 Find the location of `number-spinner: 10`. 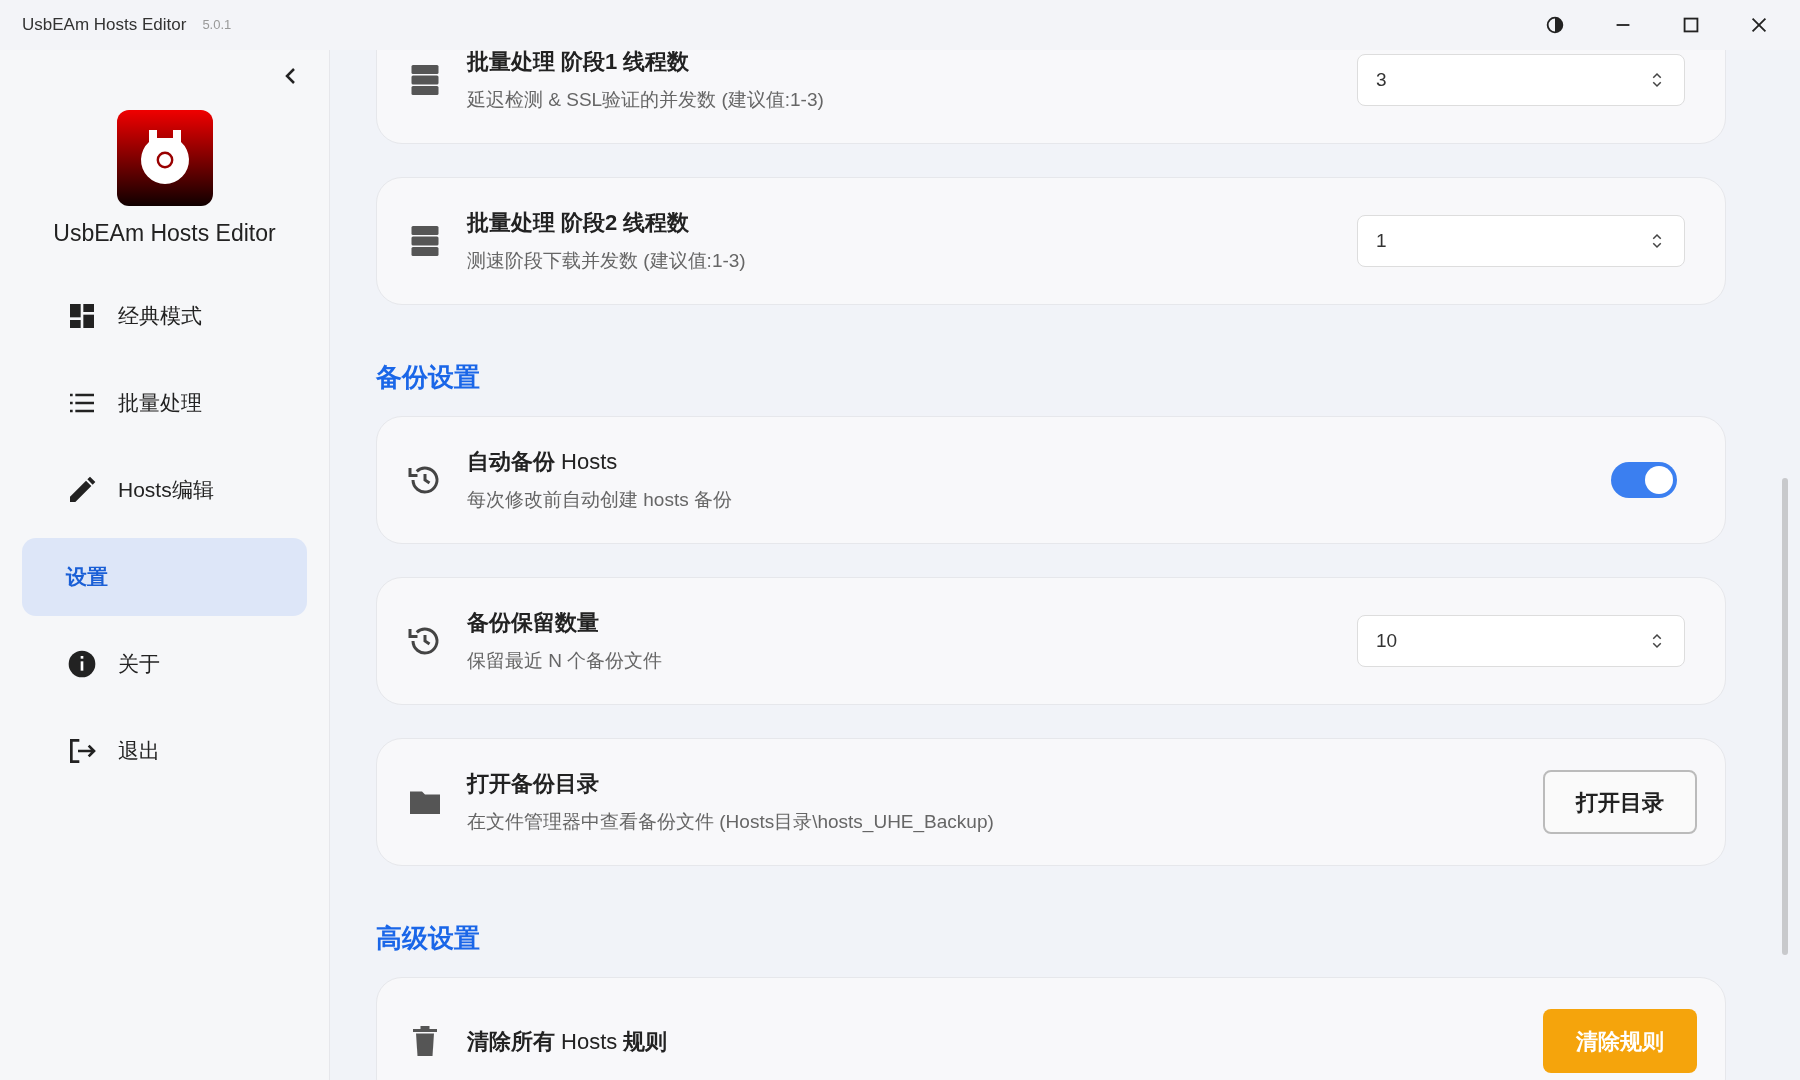

number-spinner: 10 is located at coordinates (1521, 641).